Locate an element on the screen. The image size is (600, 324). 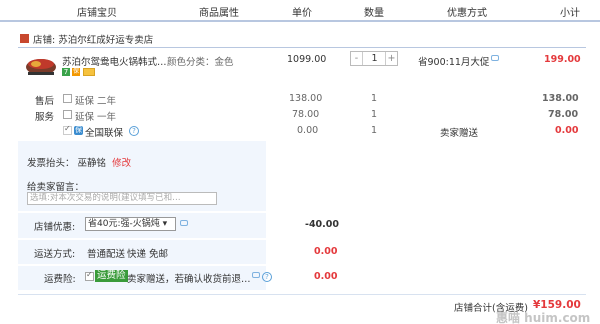
header-subtotal: 小计 is located at coordinates (570, 13).